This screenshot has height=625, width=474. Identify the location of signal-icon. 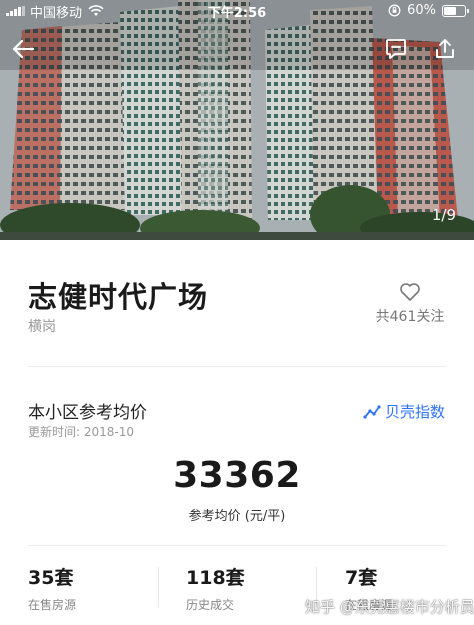
(15, 11).